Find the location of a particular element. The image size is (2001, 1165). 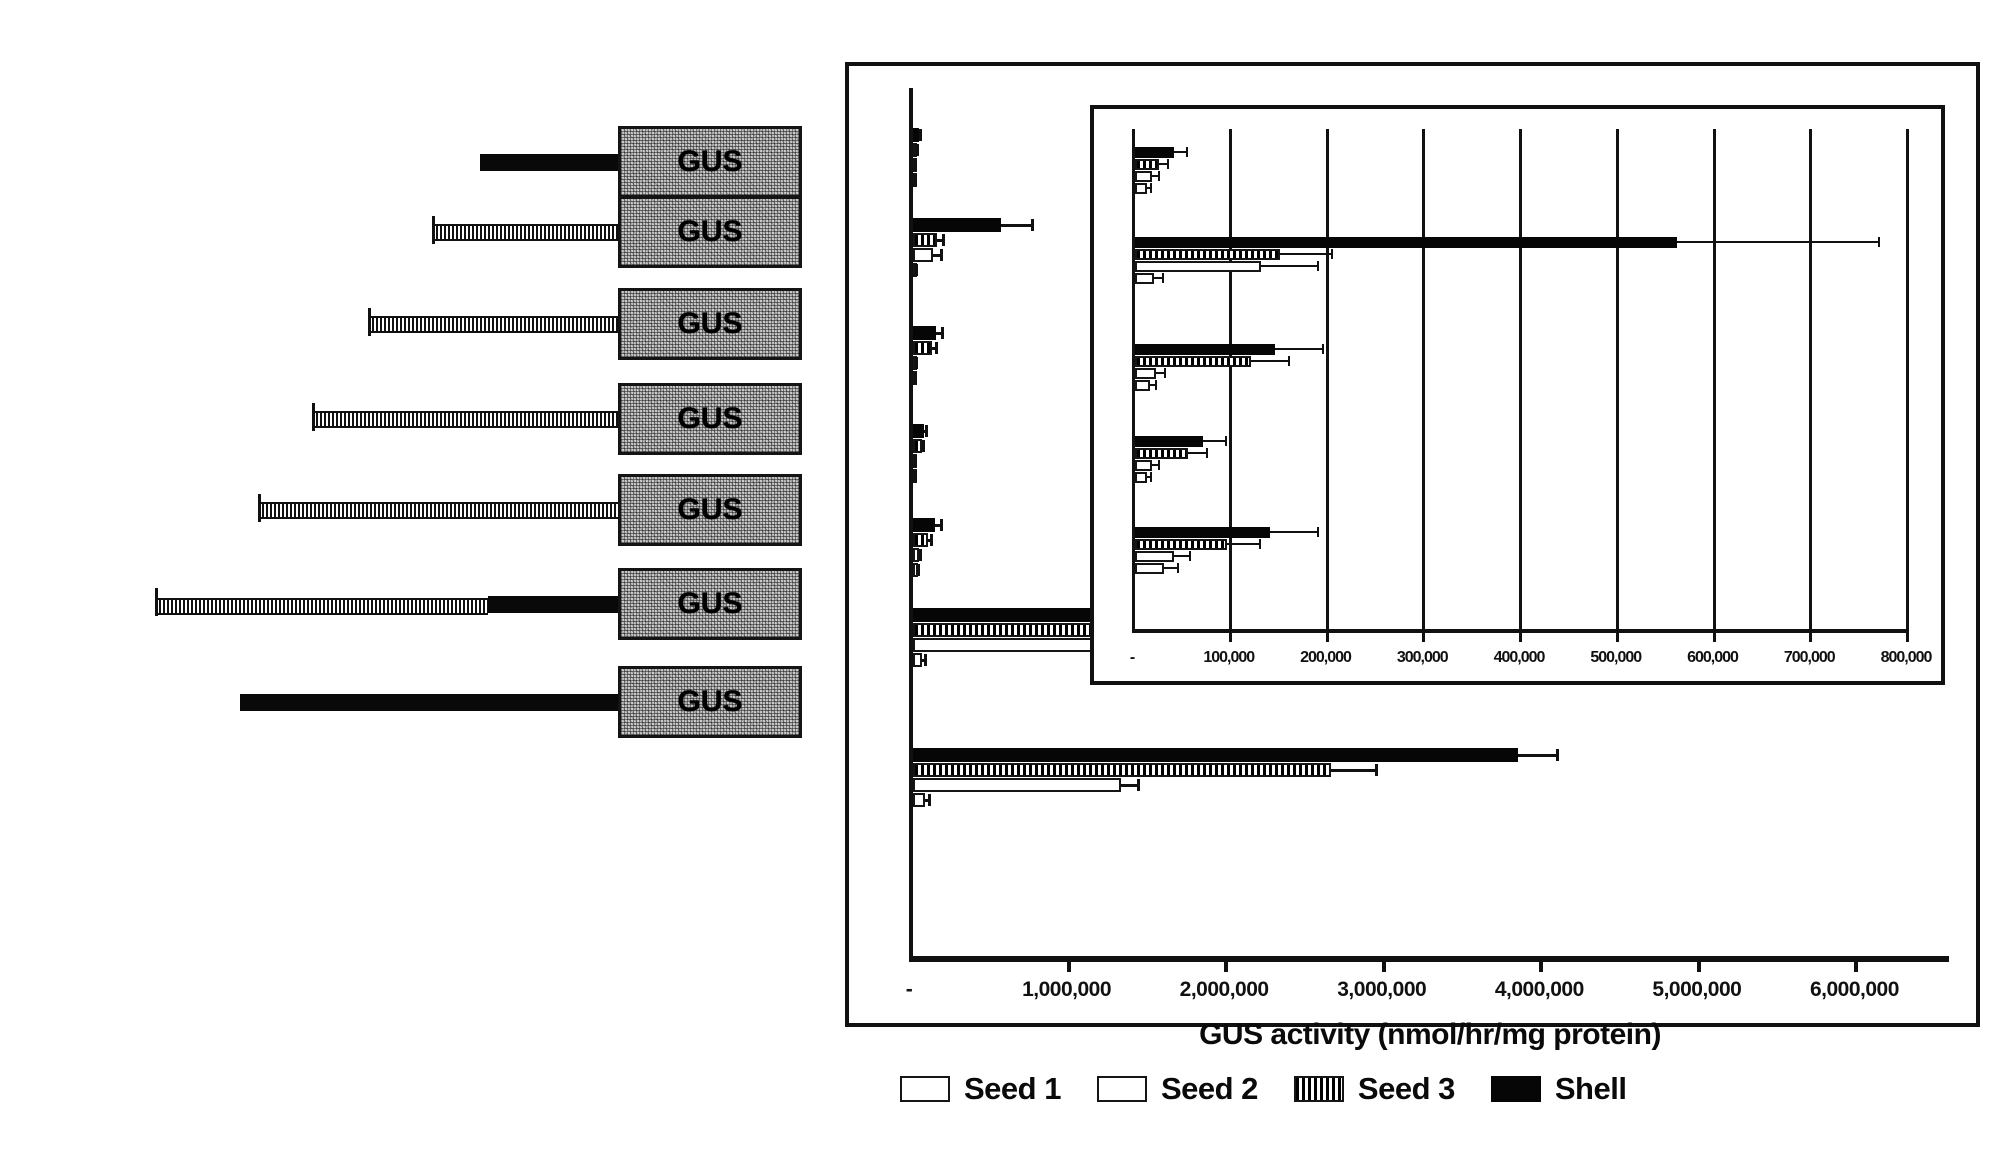

inset-x-tick-label: 300,000 is located at coordinates (1422, 657).